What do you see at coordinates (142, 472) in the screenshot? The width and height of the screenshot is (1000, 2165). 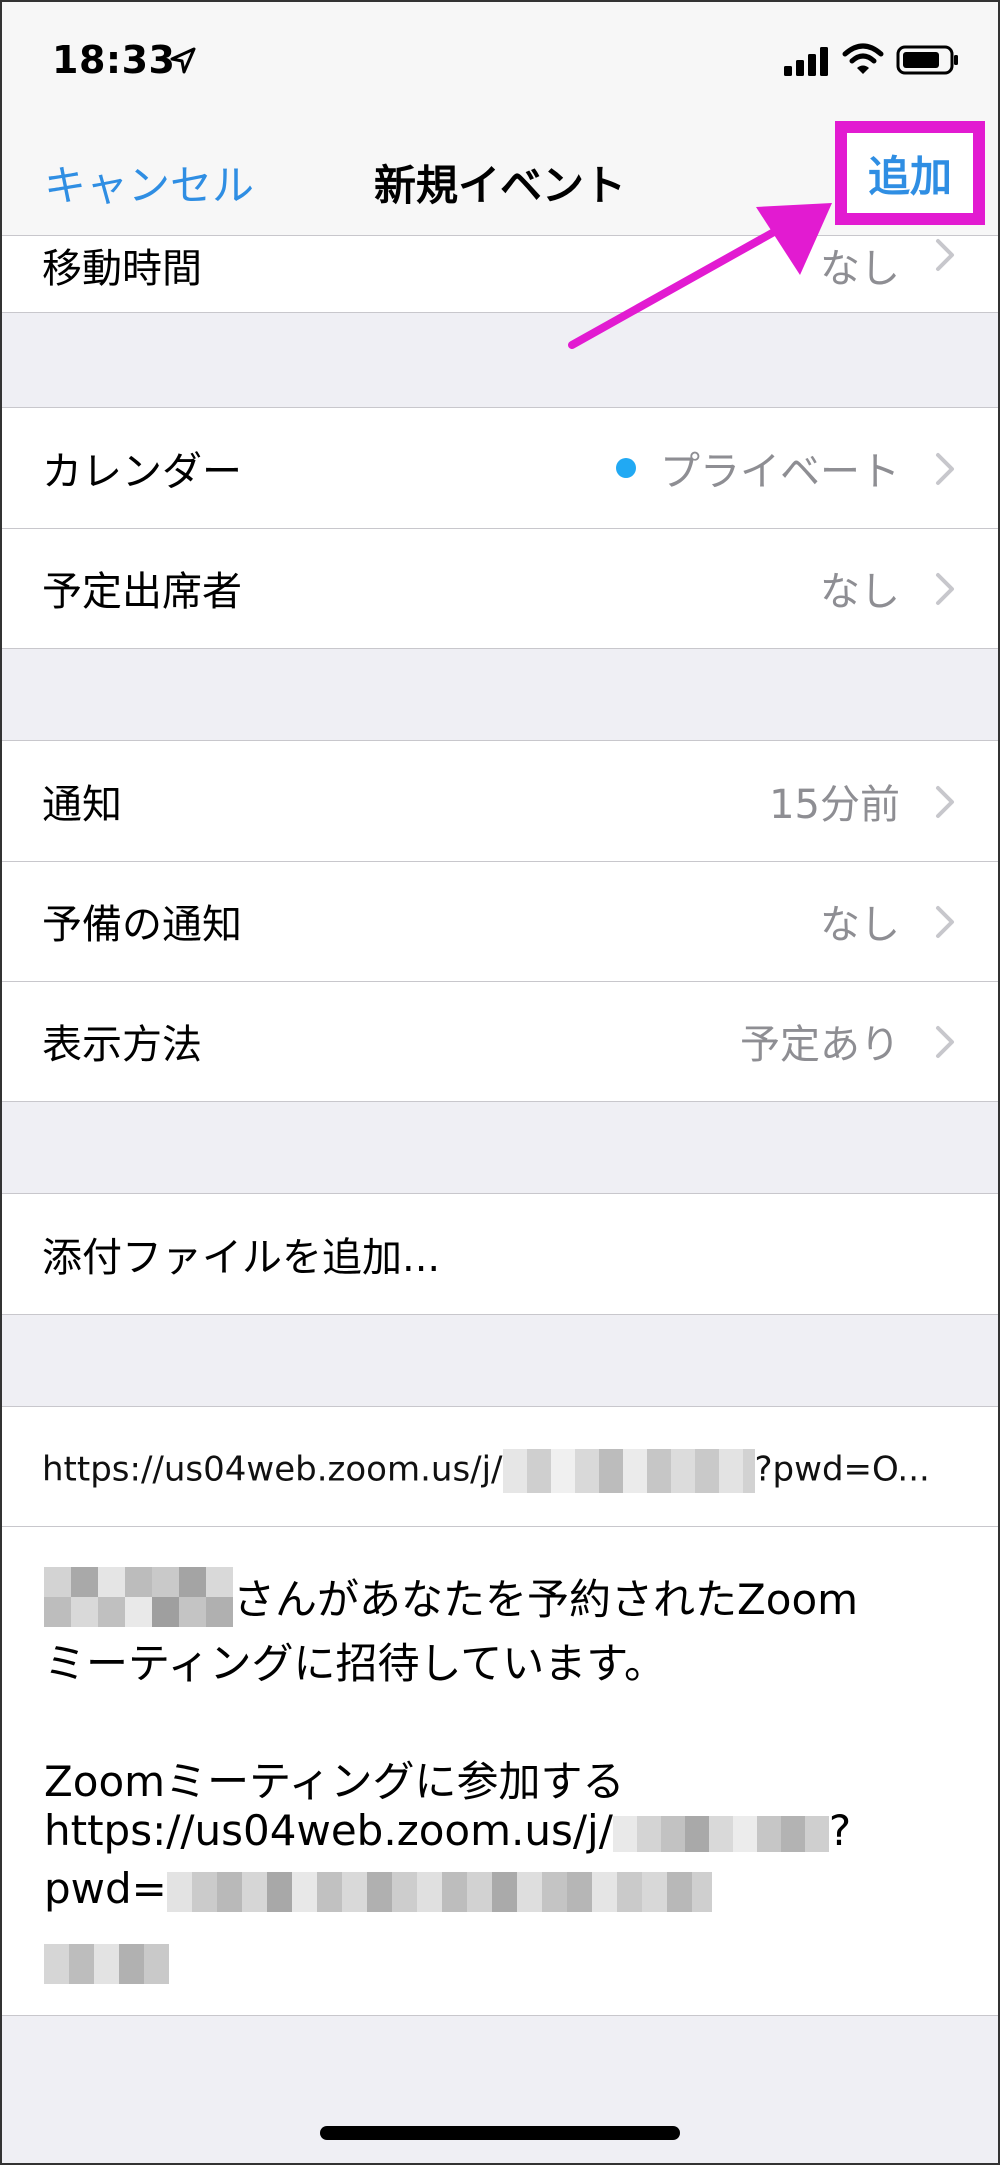 I see `calendar-label: カレンダー` at bounding box center [142, 472].